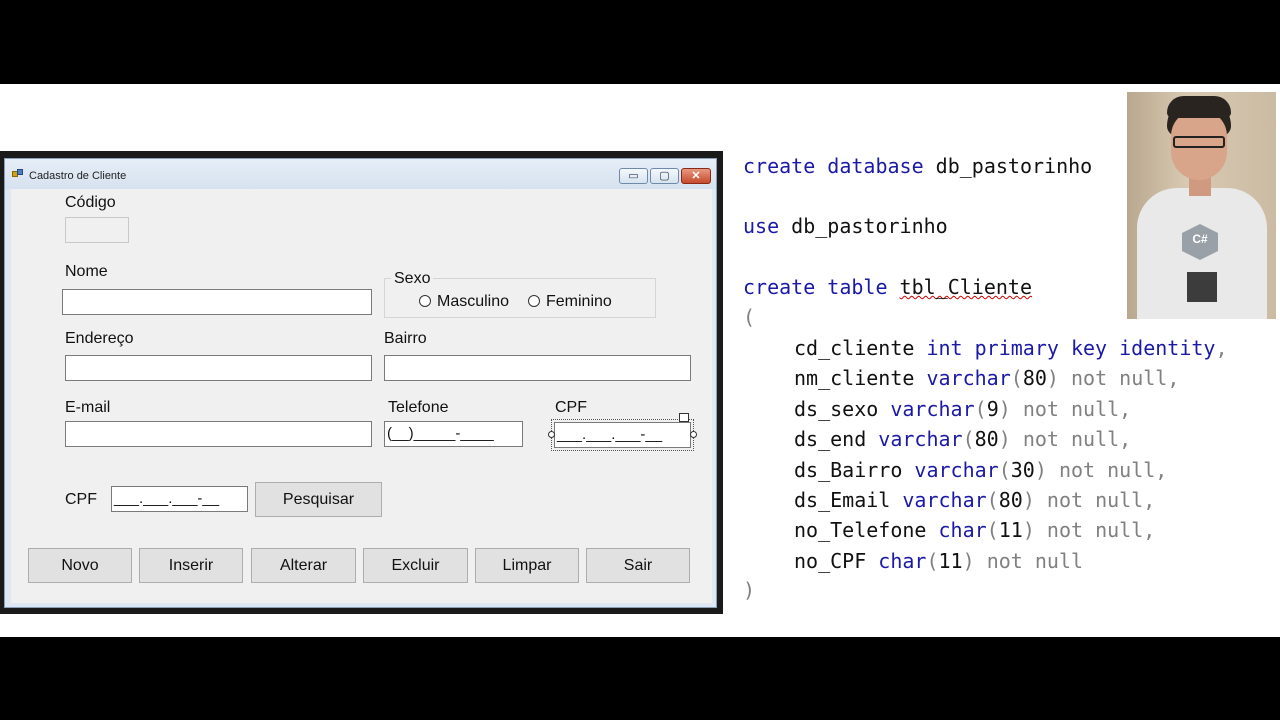 The height and width of the screenshot is (720, 1280). I want to click on app-icon, so click(18, 174).